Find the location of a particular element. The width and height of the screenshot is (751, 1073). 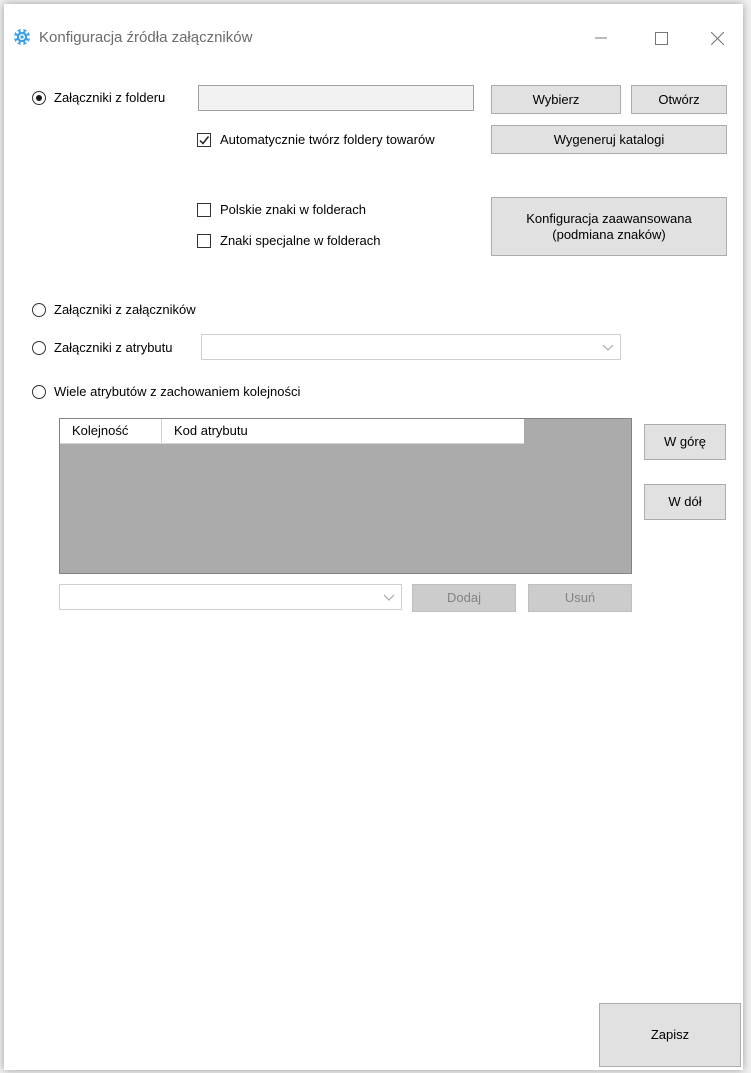

remove-attribute-button: Usuń is located at coordinates (580, 598).